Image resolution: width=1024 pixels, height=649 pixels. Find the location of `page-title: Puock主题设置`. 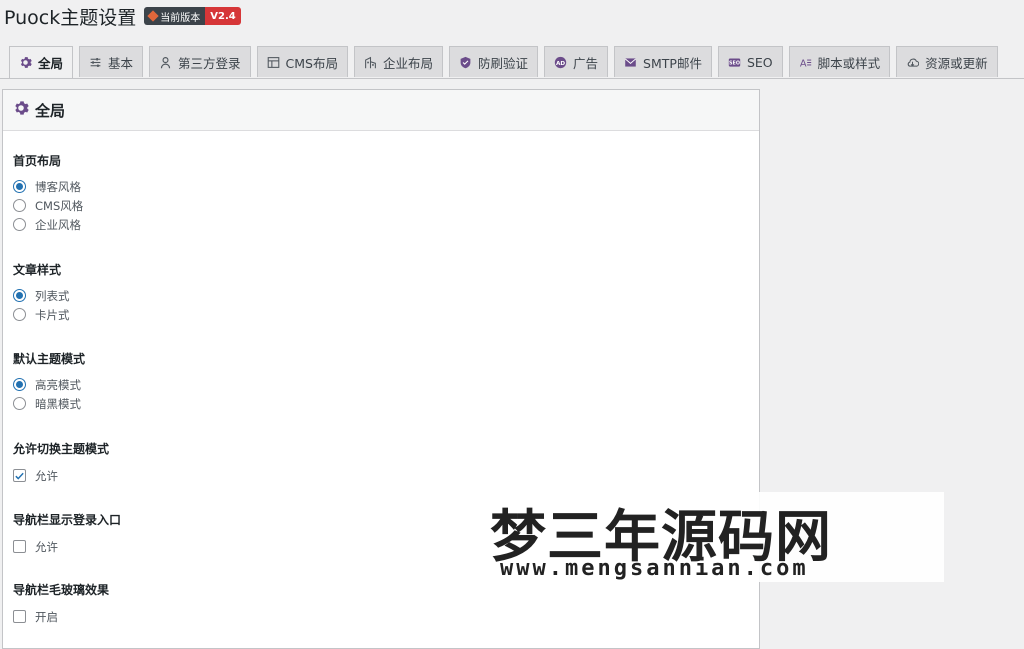

page-title: Puock主题设置 is located at coordinates (70, 17).